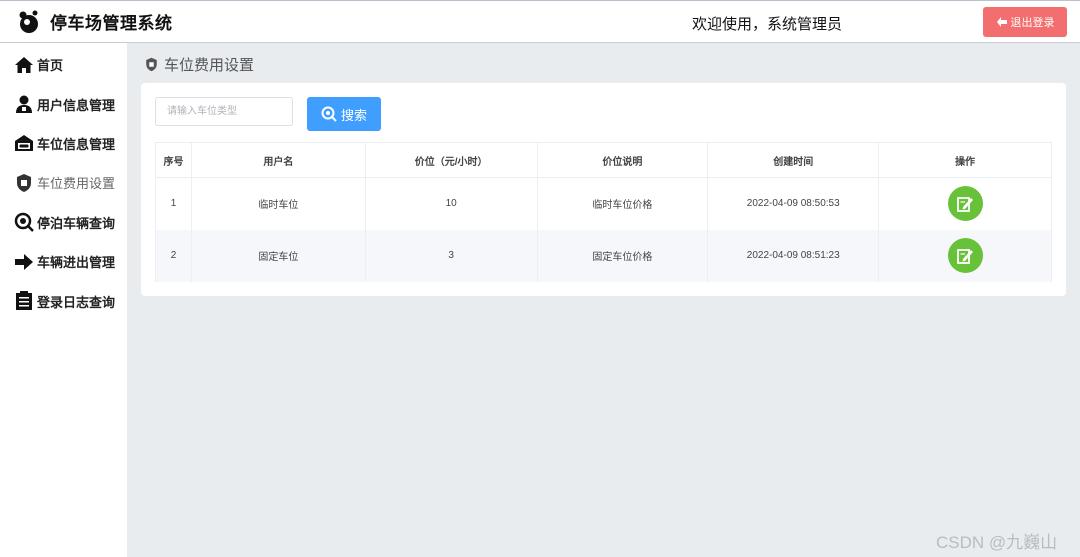  I want to click on sidebar-item-label: 登录日志查询, so click(76, 302).